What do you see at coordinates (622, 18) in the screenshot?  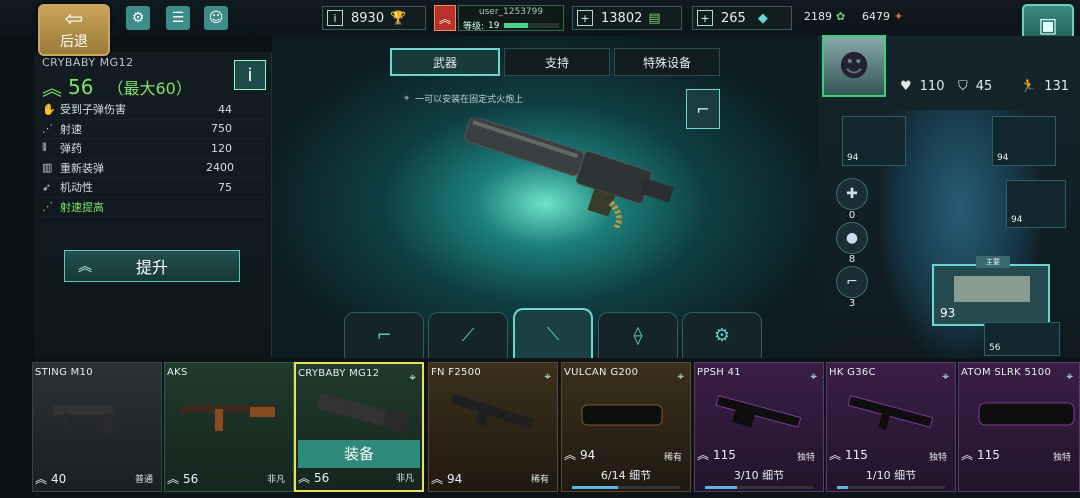 I see `cash-value: 13802` at bounding box center [622, 18].